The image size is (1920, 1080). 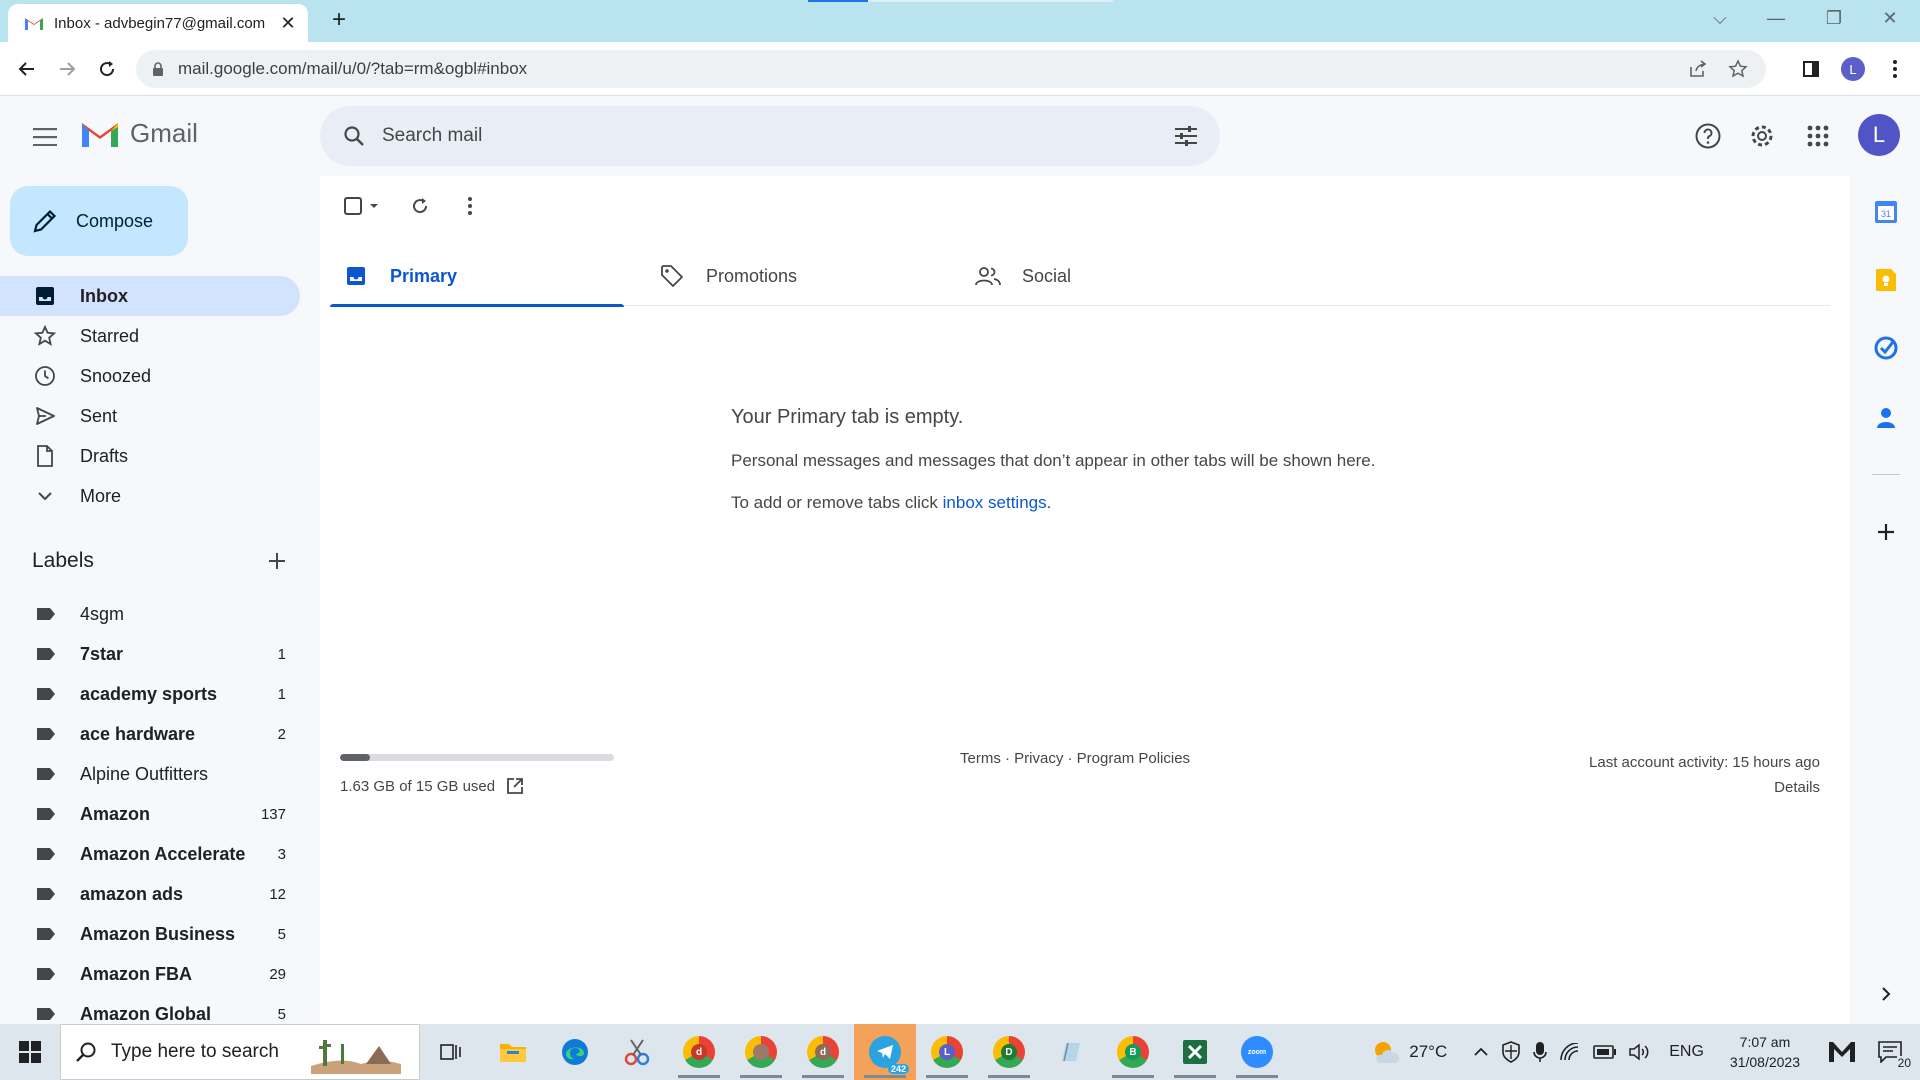 What do you see at coordinates (1511, 1052) in the screenshot?
I see `security-shield-icon` at bounding box center [1511, 1052].